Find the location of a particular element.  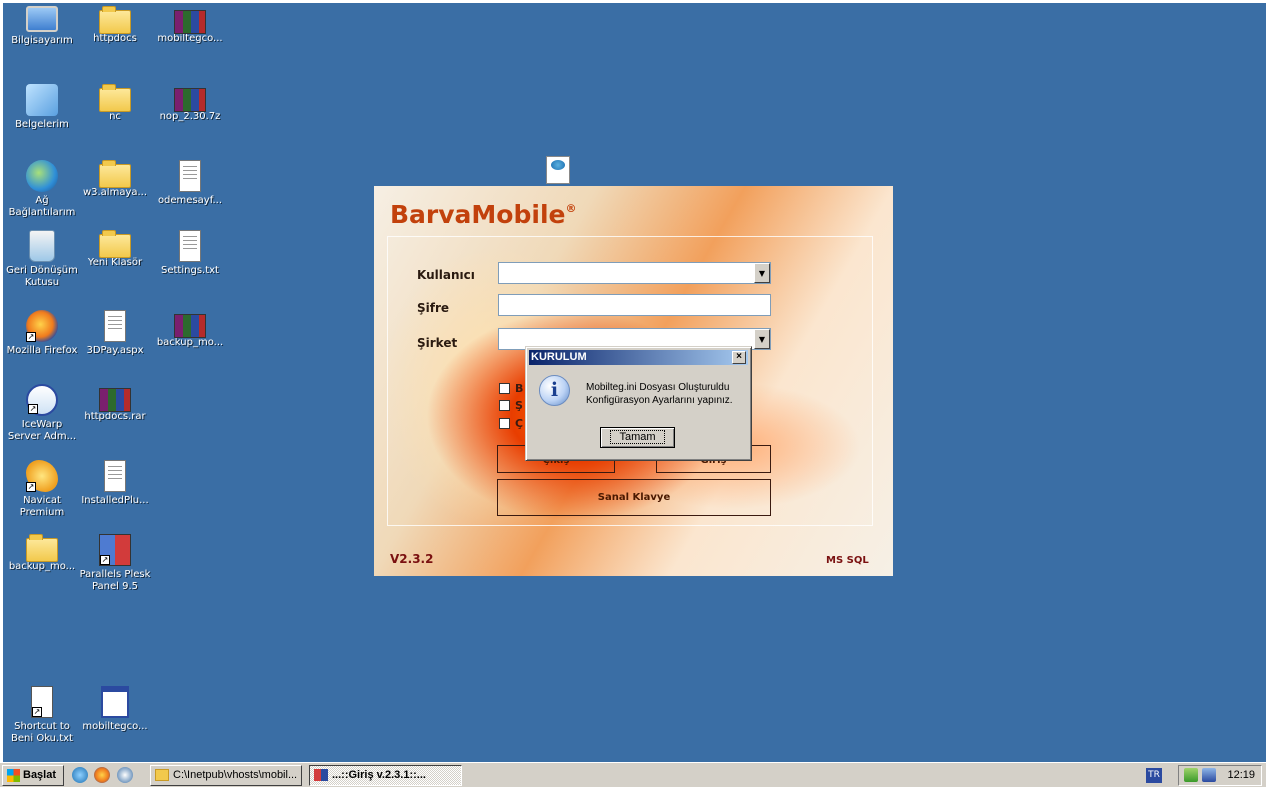

clock: 12:19 is located at coordinates (1241, 775).